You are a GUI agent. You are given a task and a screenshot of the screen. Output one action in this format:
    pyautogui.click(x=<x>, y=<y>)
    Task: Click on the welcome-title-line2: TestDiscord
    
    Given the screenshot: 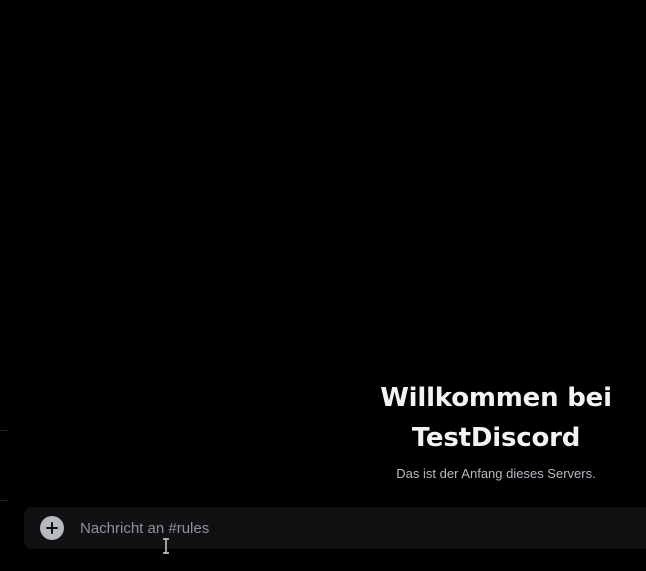 What is the action you would take?
    pyautogui.click(x=496, y=438)
    